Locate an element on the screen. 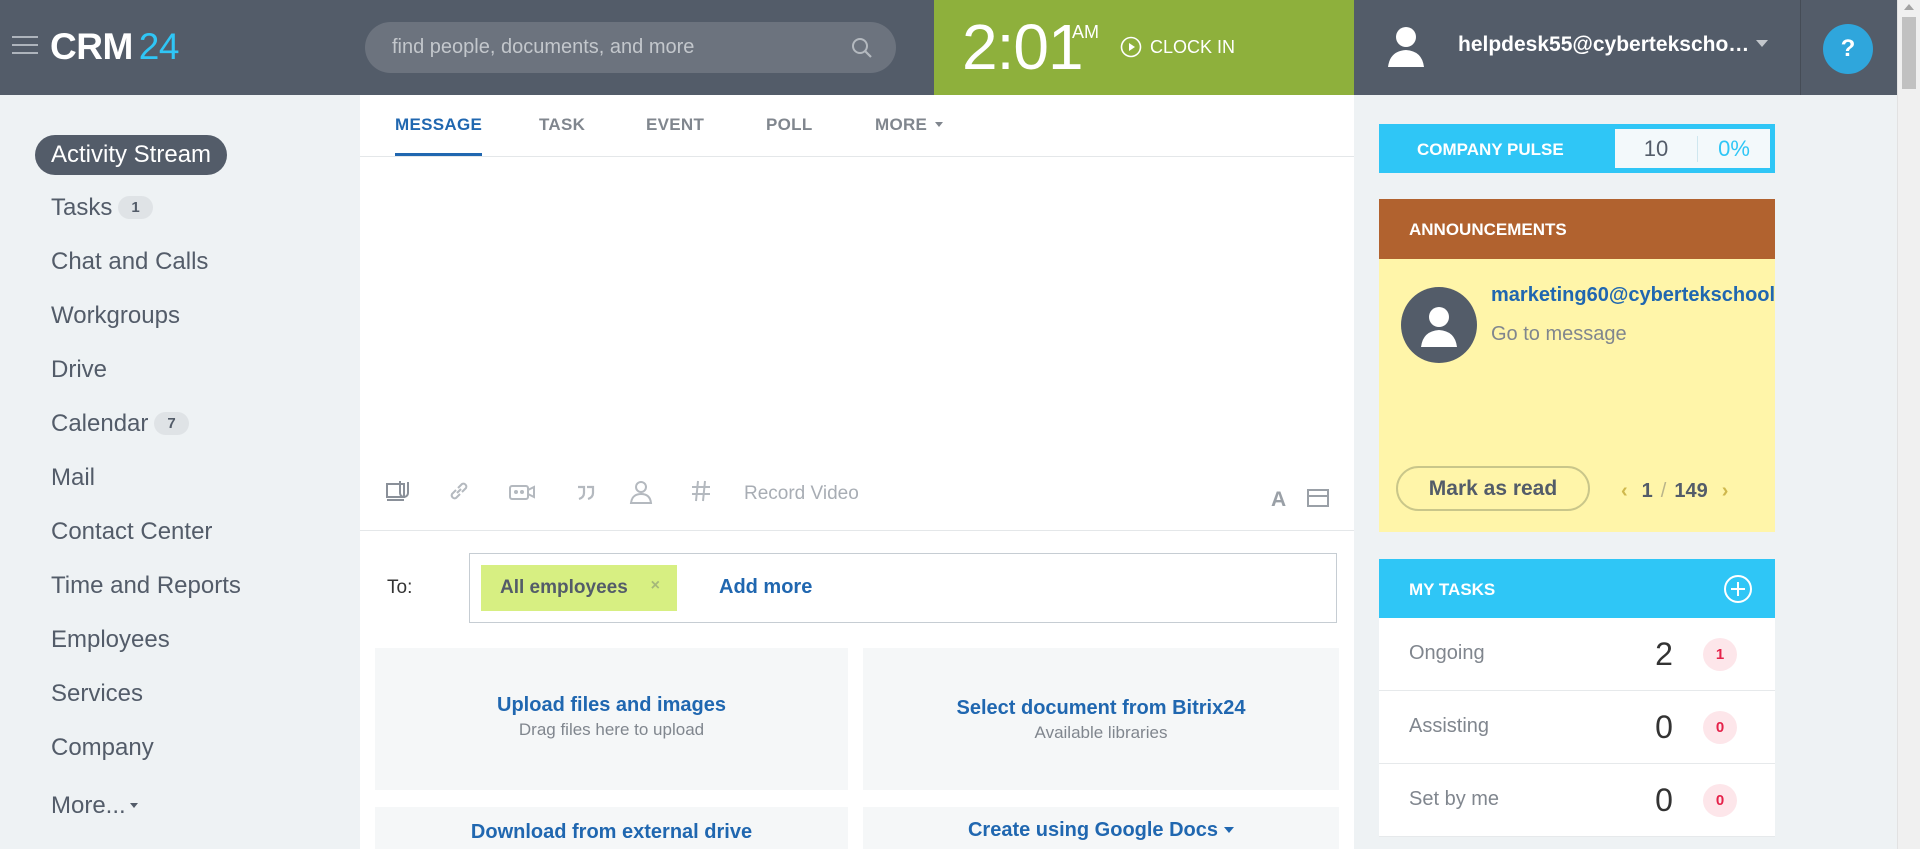 Image resolution: width=1920 pixels, height=849 pixels. header-divider is located at coordinates (1800, 47).